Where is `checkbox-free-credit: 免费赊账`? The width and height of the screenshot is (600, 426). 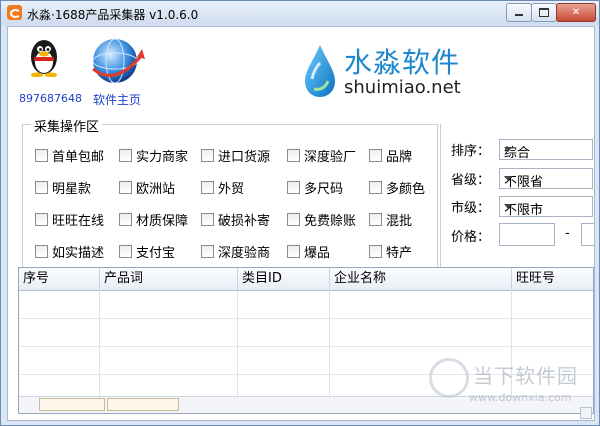 checkbox-free-credit: 免费赊账 is located at coordinates (321, 219).